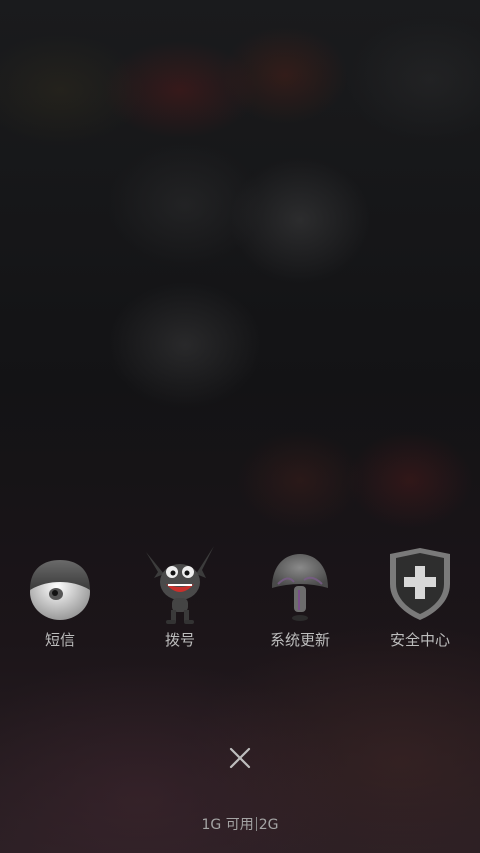 This screenshot has width=480, height=853. Describe the element at coordinates (227, 825) in the screenshot. I see `memory-available: 1G 可用` at that location.